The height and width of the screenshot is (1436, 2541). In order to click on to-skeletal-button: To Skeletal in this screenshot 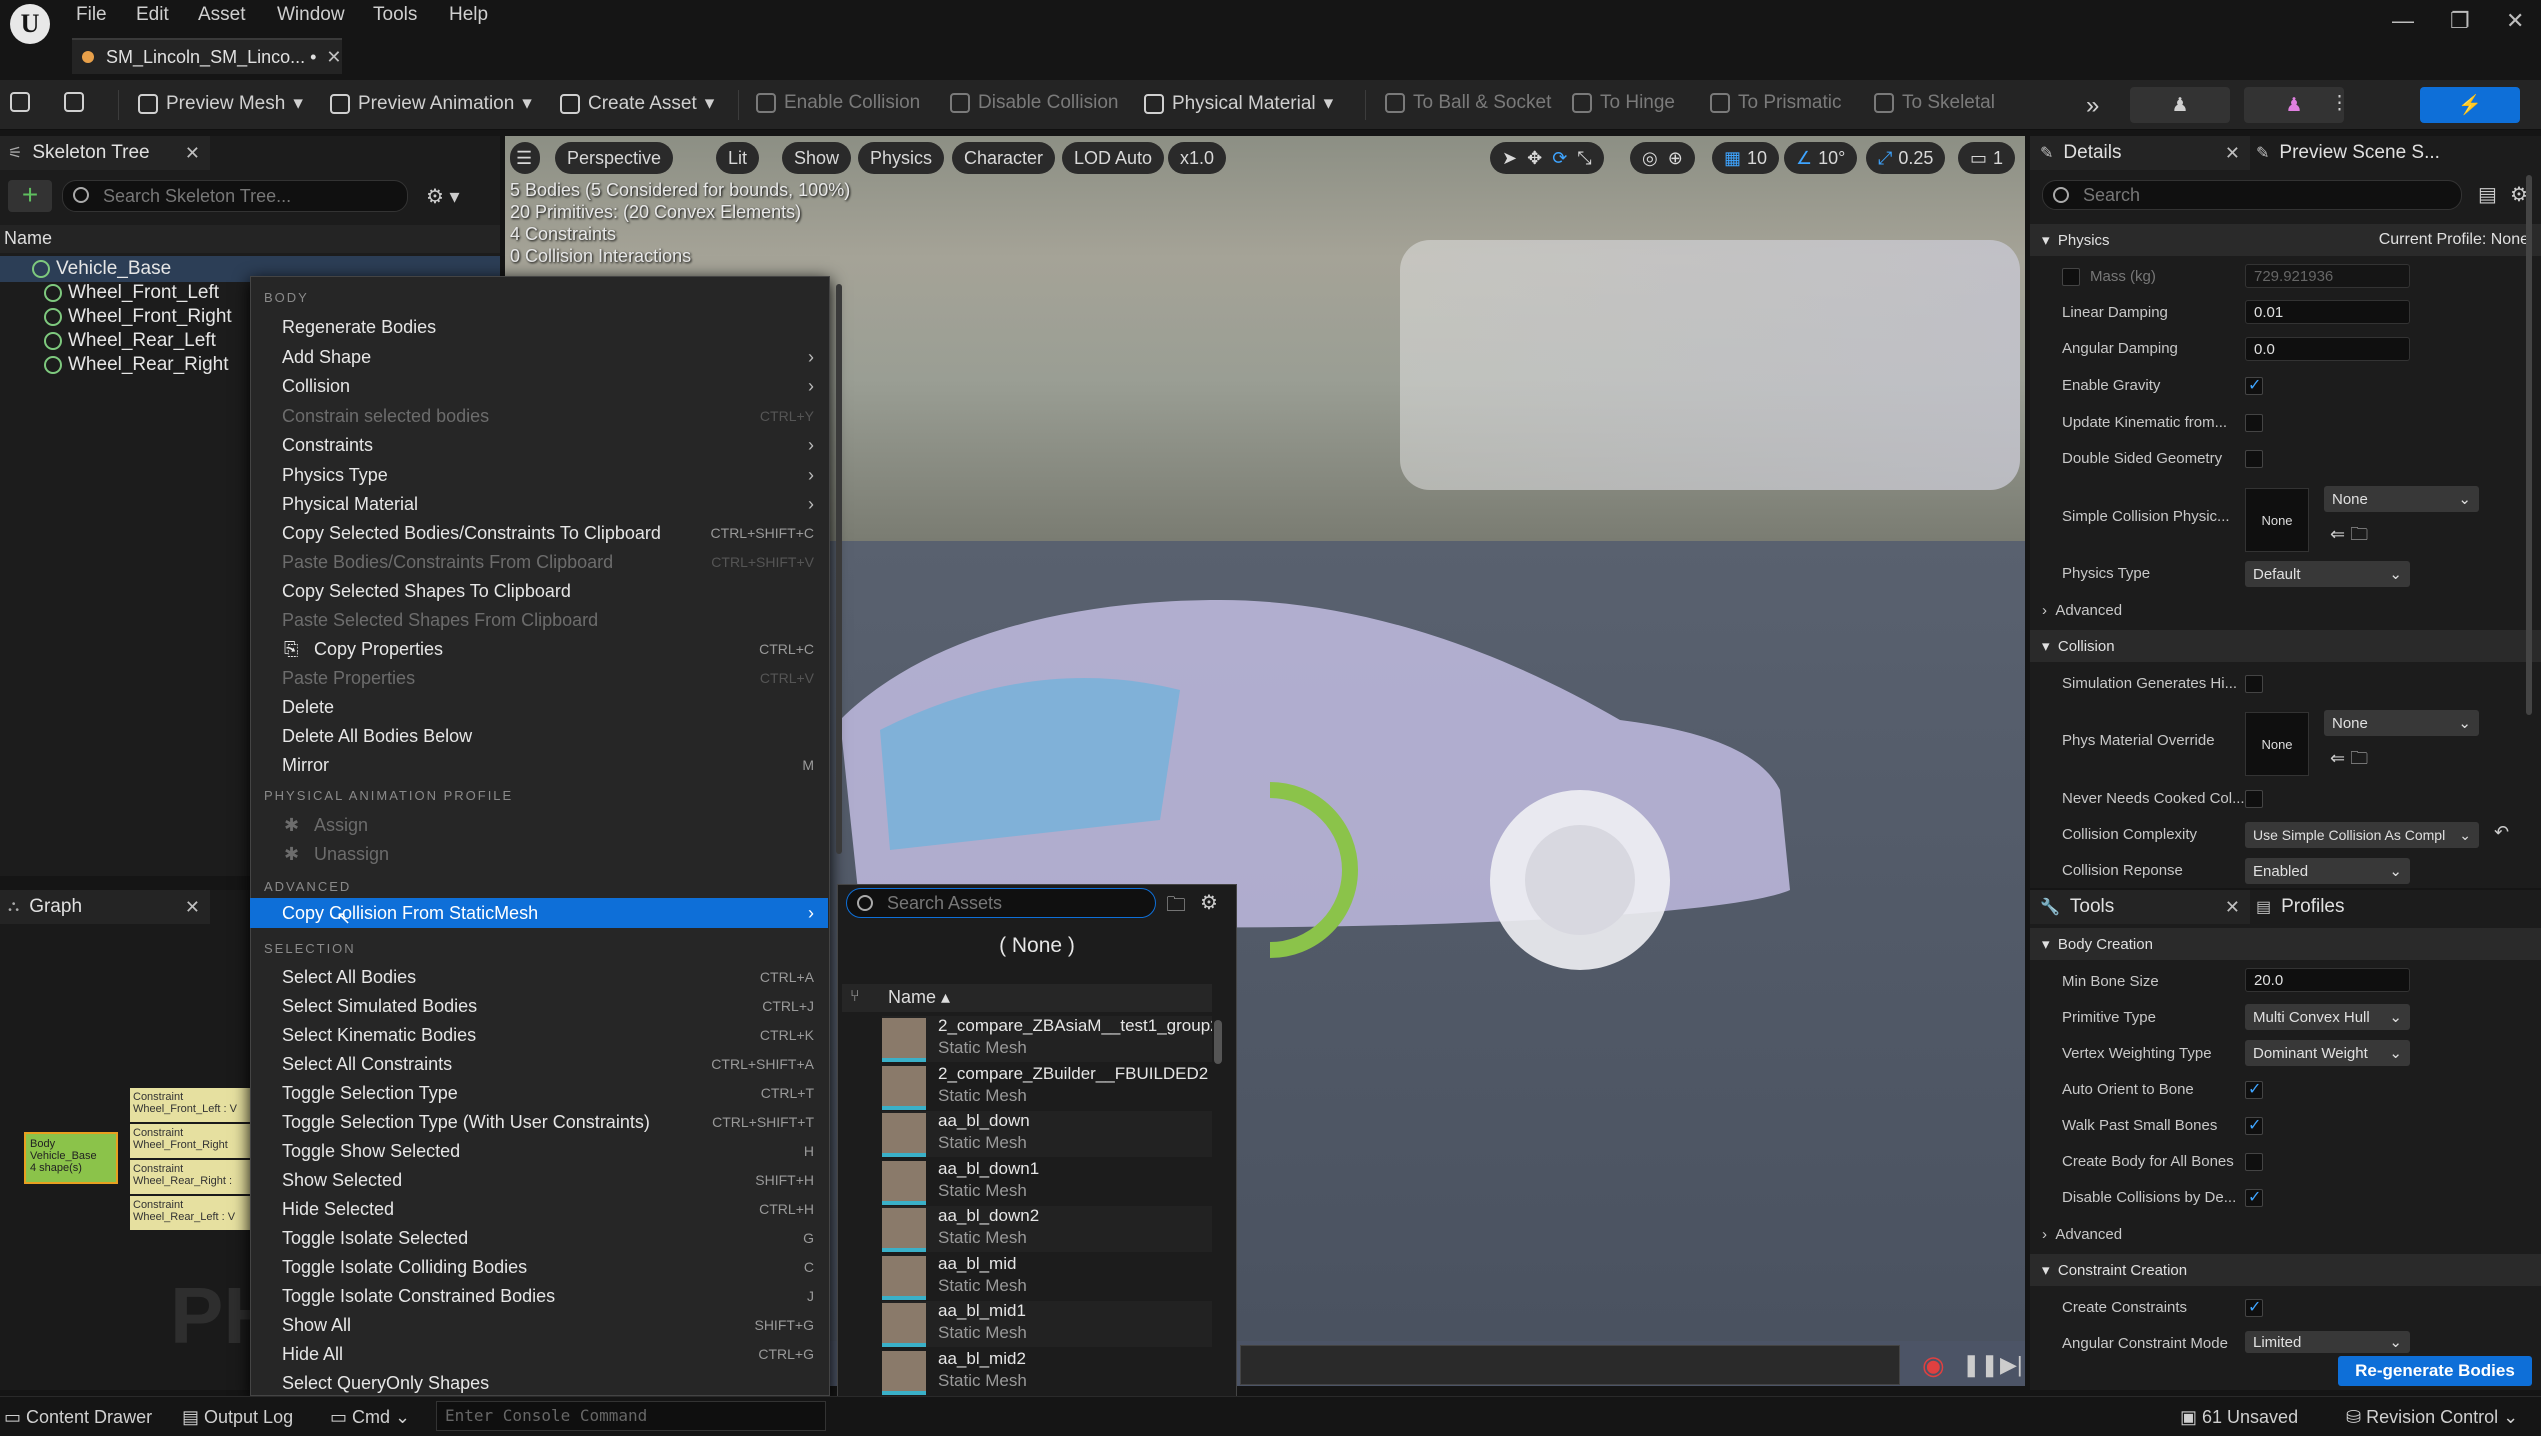, I will do `click(1934, 103)`.